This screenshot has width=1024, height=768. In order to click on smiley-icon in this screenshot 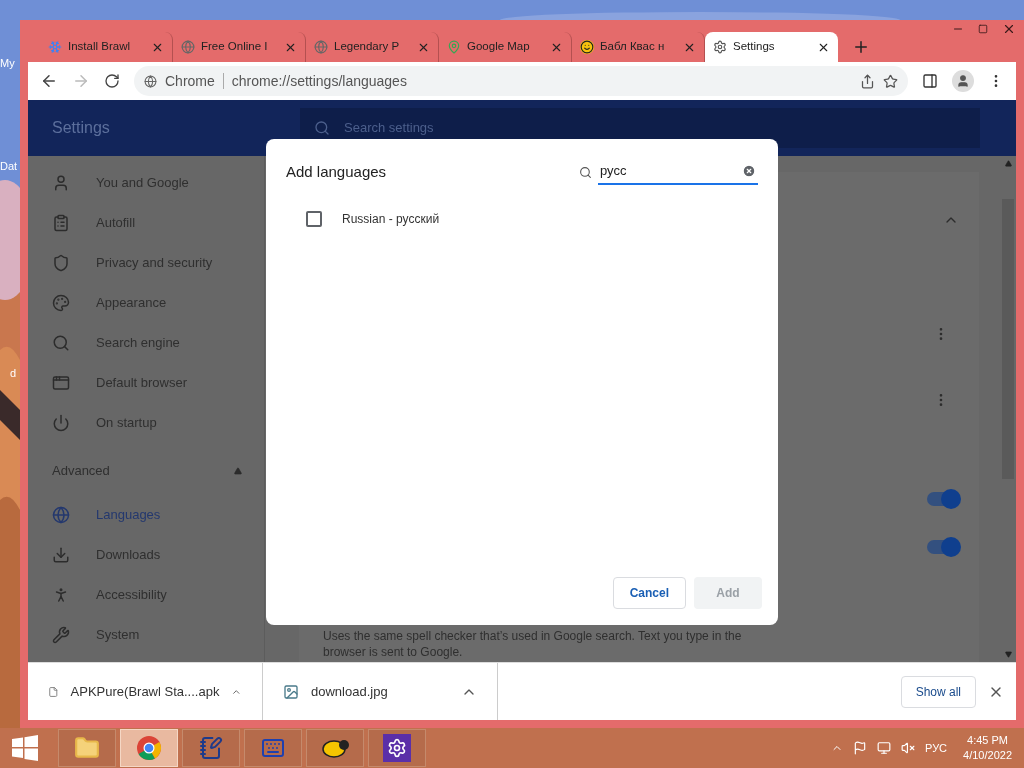, I will do `click(587, 47)`.